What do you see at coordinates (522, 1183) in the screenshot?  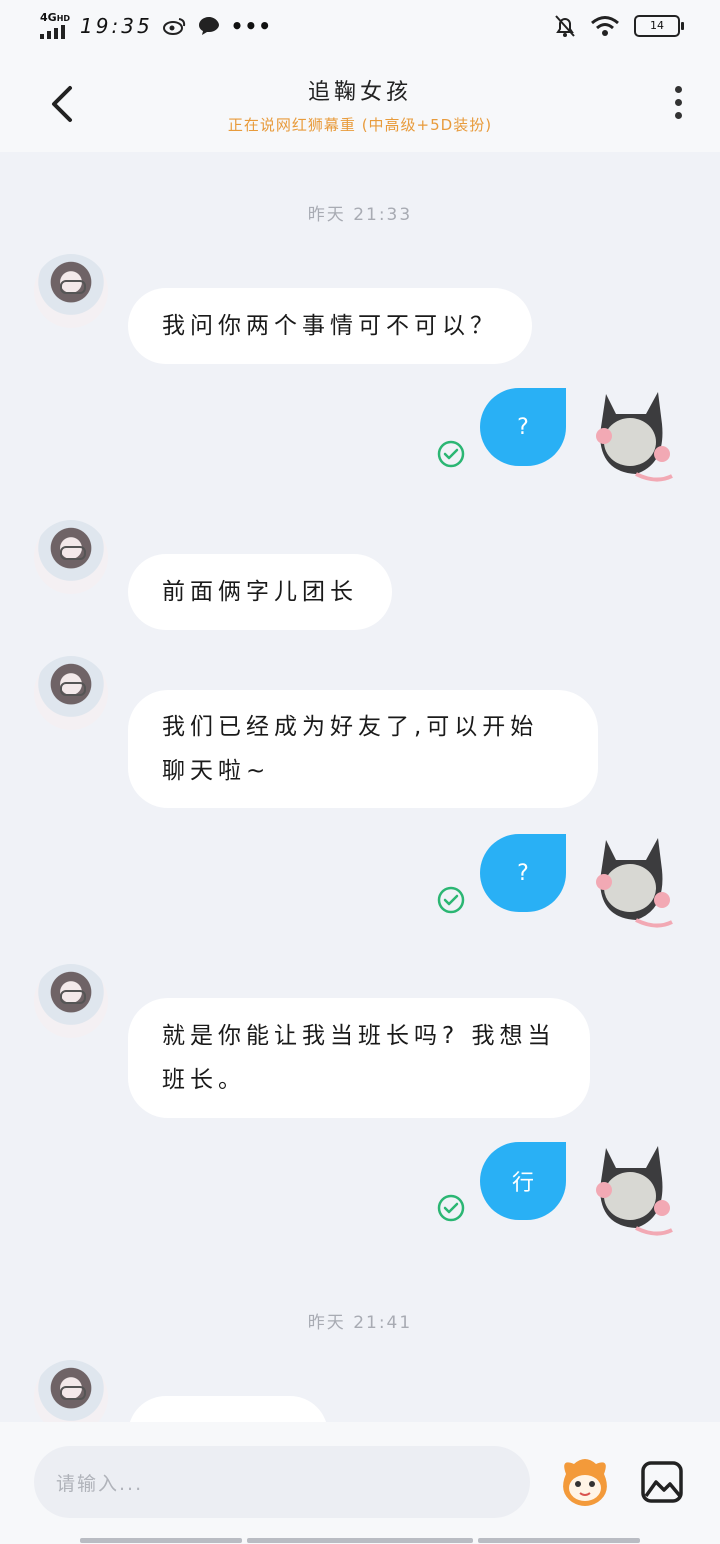 I see `message-text: 行` at bounding box center [522, 1183].